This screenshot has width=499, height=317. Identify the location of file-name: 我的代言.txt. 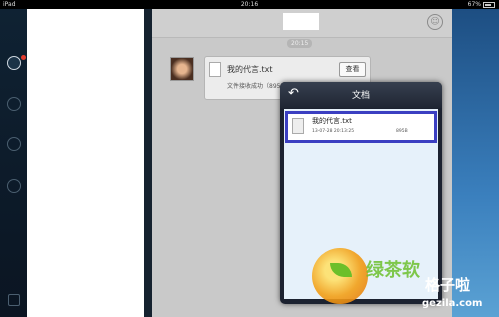
(250, 69).